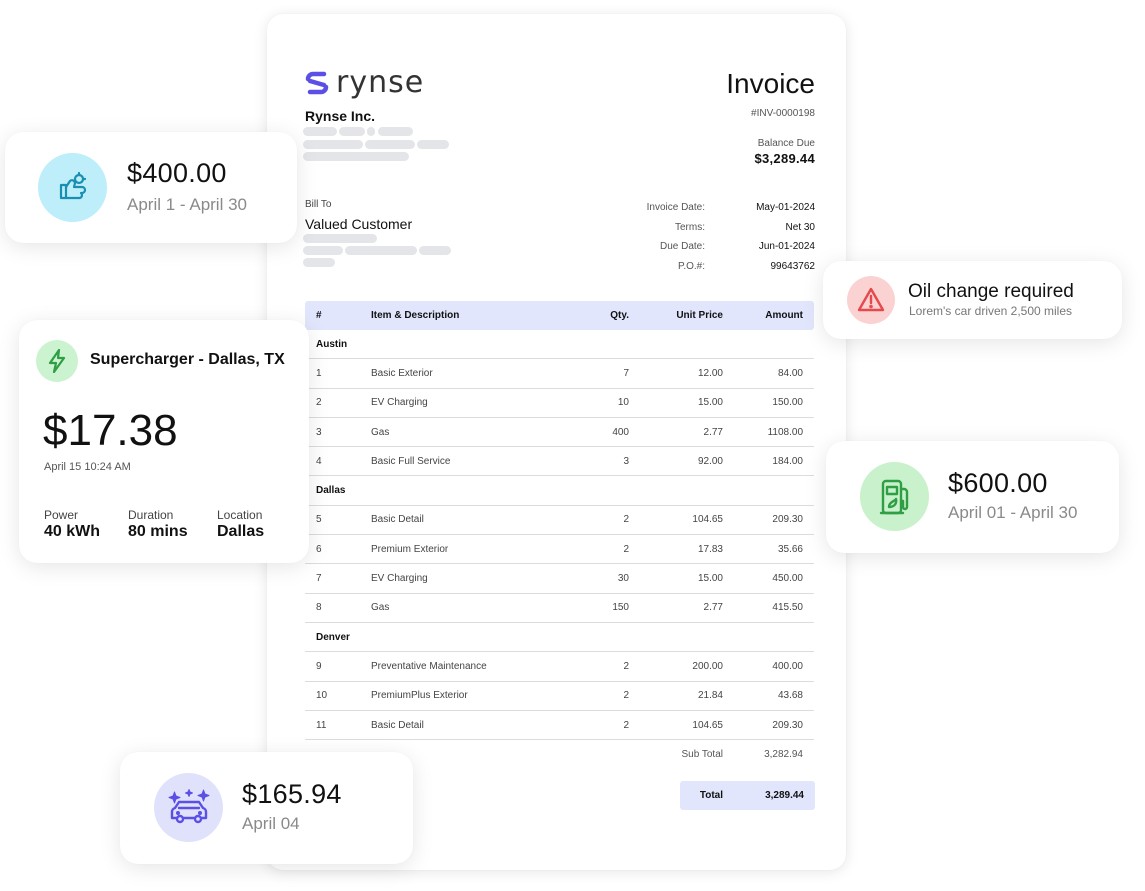 The height and width of the screenshot is (891, 1145). Describe the element at coordinates (787, 403) in the screenshot. I see `table-cell: 150.00` at that location.